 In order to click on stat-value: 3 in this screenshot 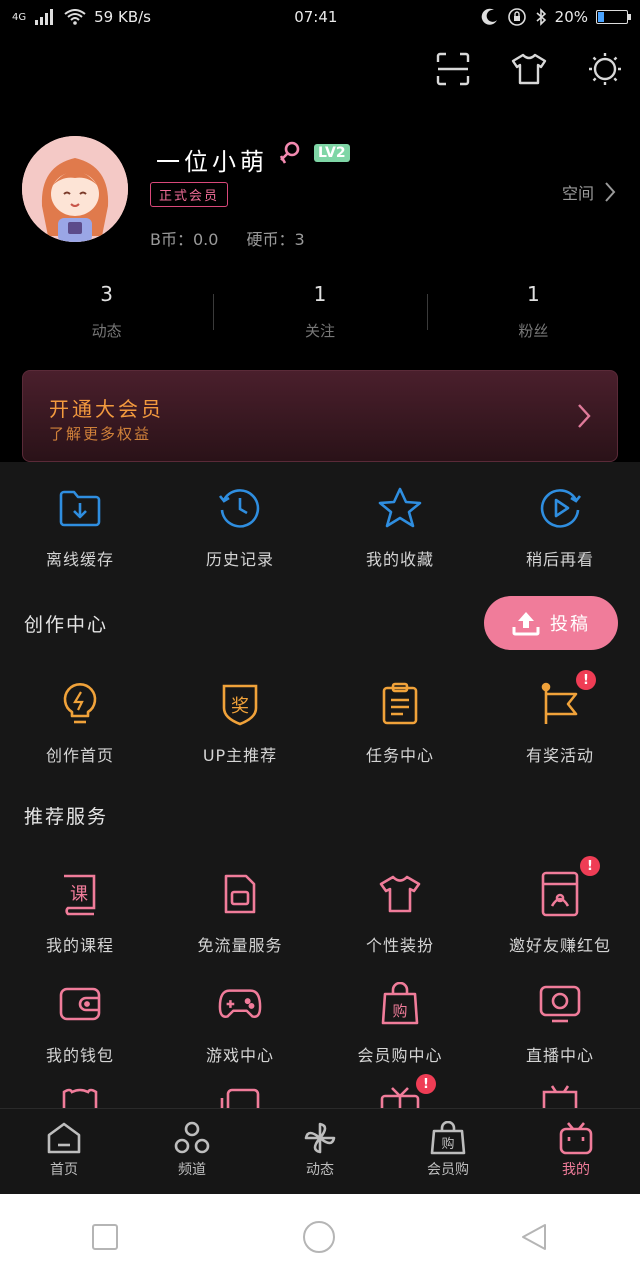, I will do `click(107, 294)`.